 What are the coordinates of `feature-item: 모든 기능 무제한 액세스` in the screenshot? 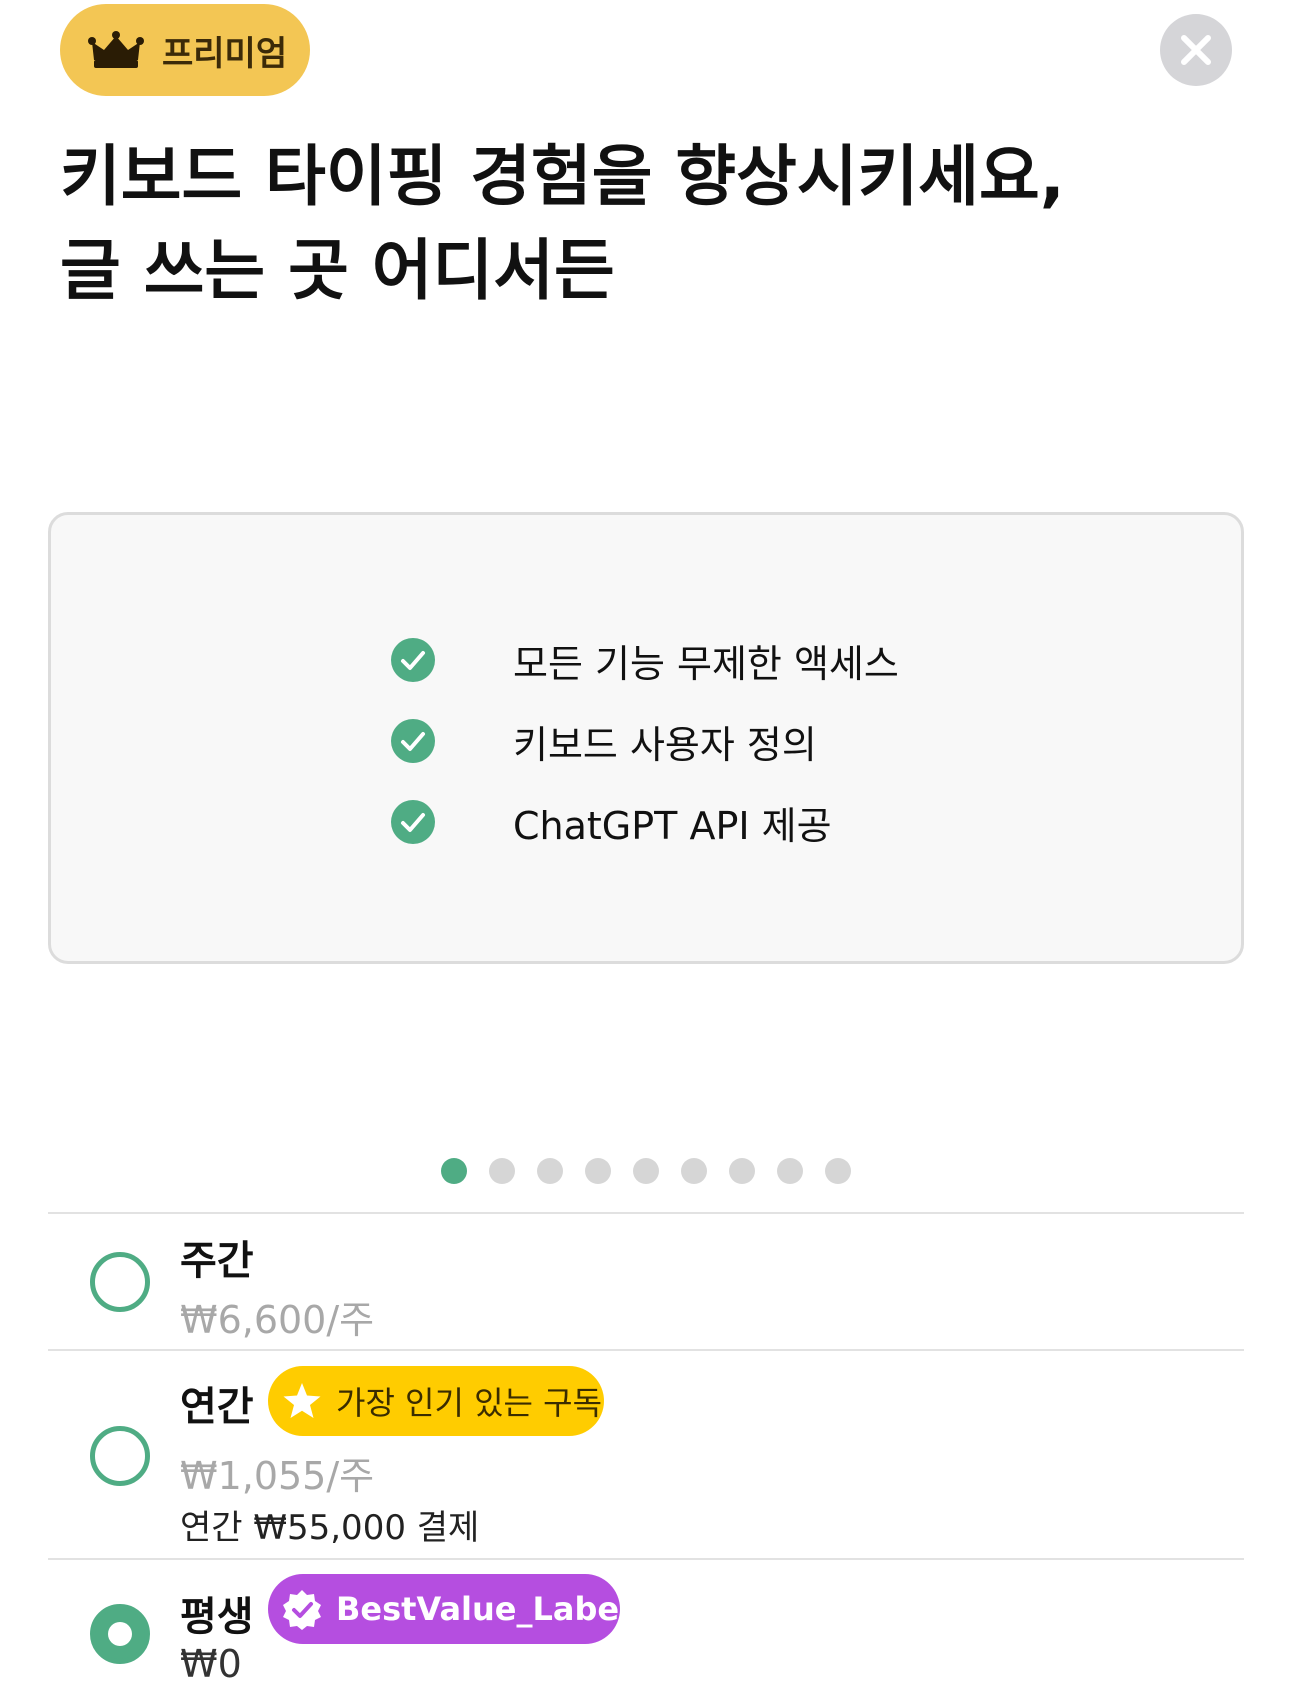 It's located at (645, 660).